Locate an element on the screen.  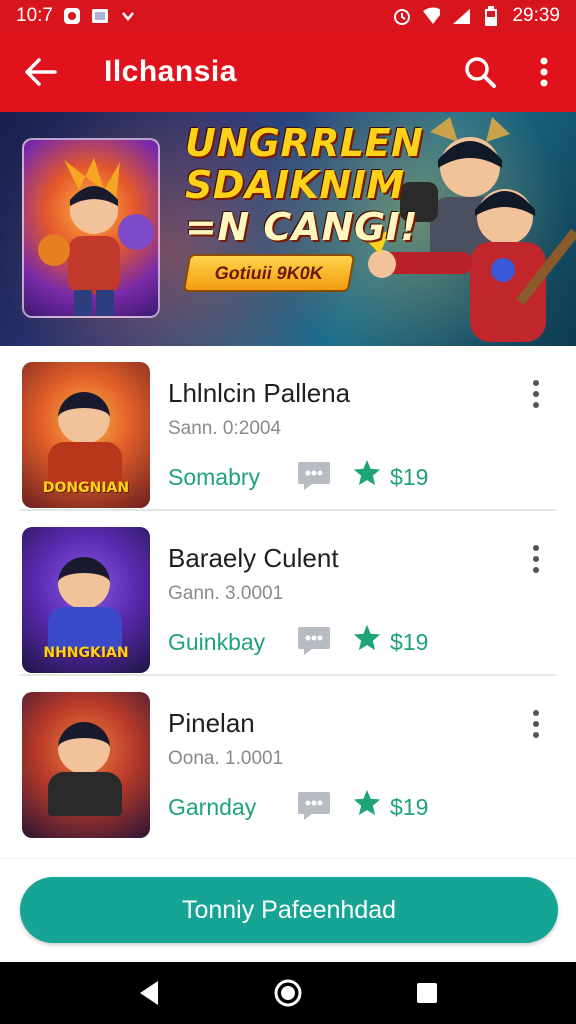
game-subtitle: Gann. 3.0001 is located at coordinates (226, 593).